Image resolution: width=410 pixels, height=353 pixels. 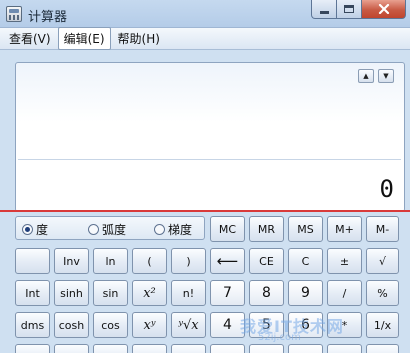 I want to click on close-button, so click(x=384, y=9).